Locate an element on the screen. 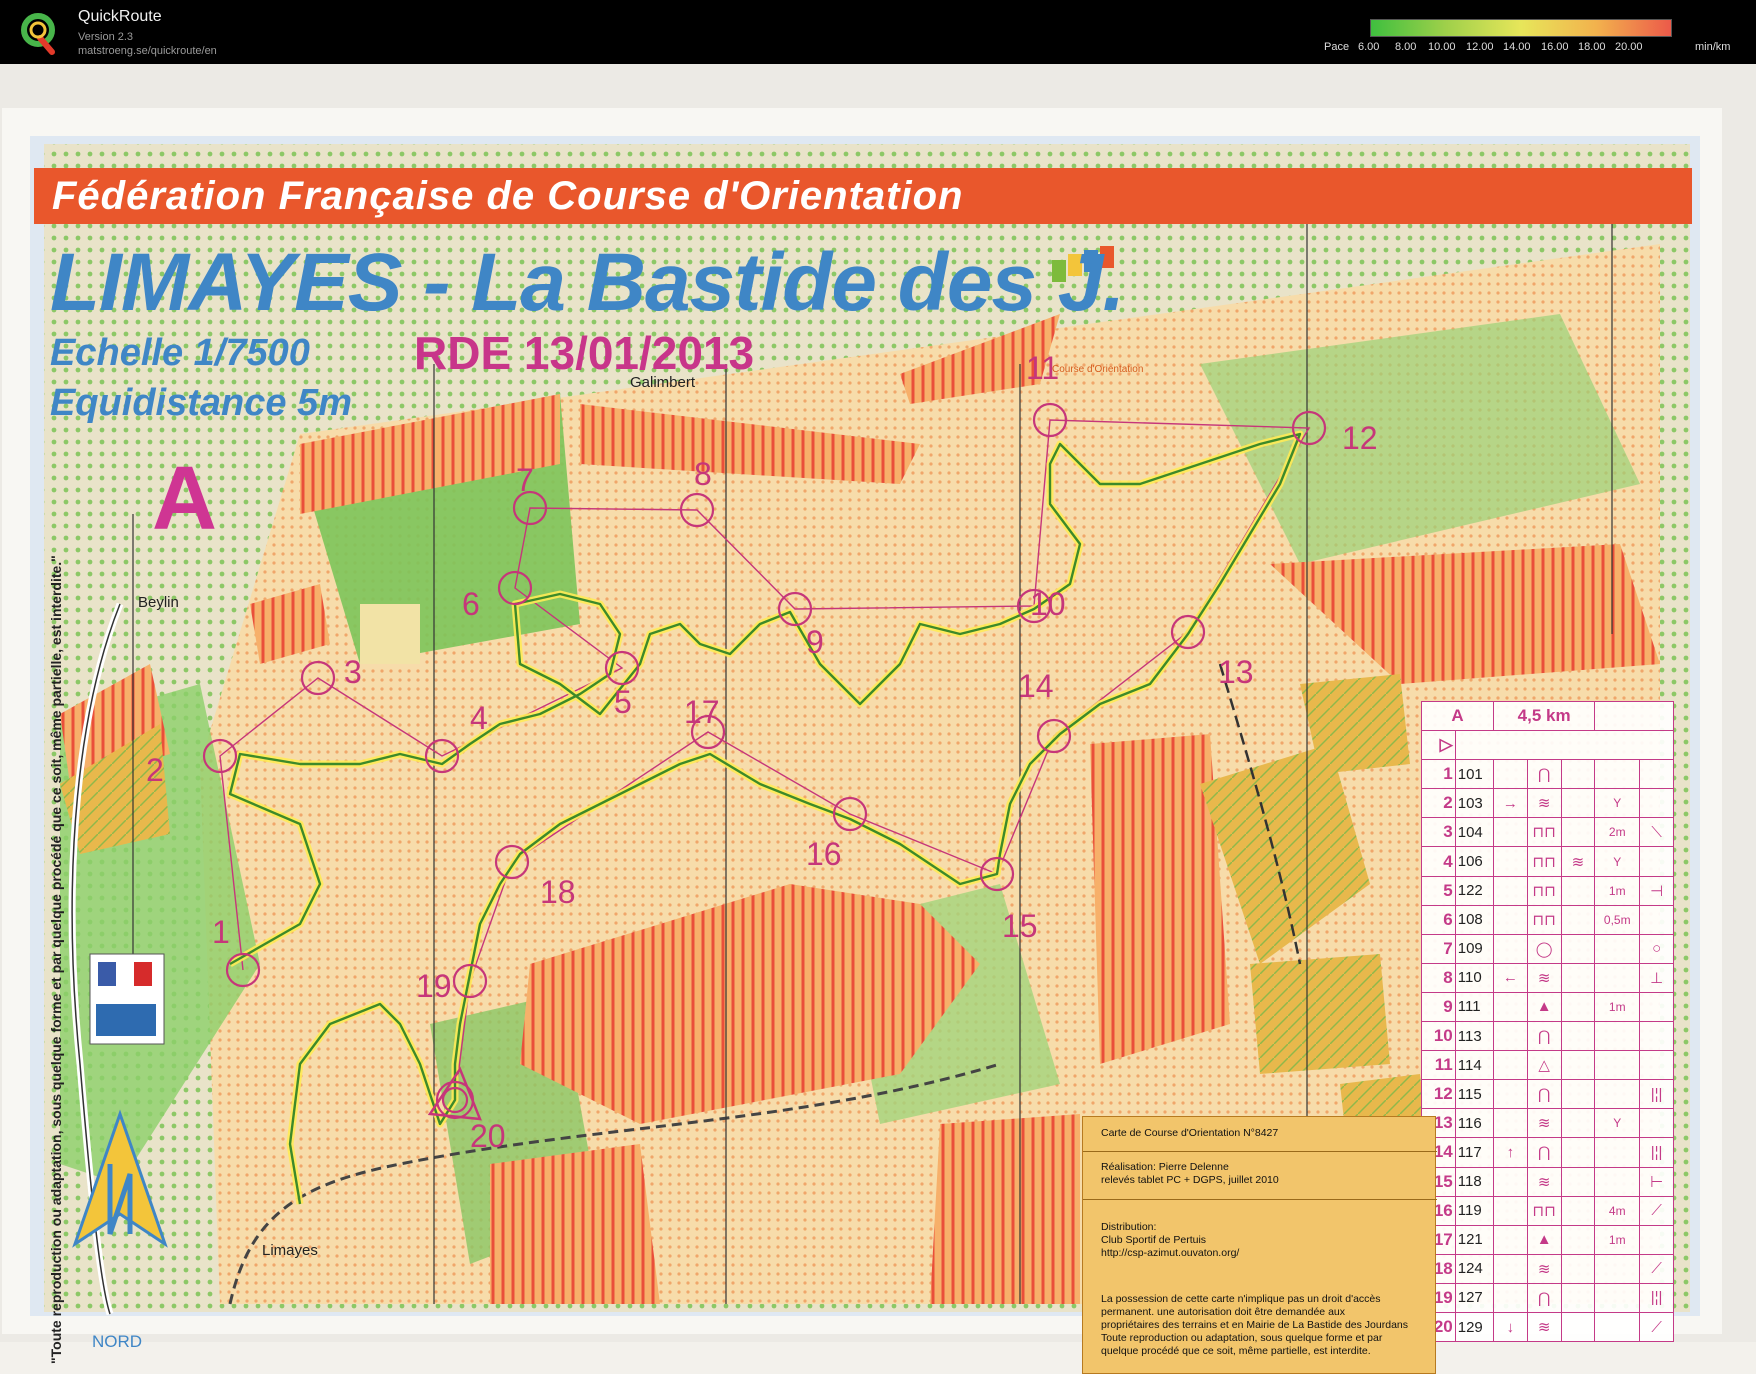 This screenshot has width=1756, height=1374. control-code: 104 is located at coordinates (1474, 832).